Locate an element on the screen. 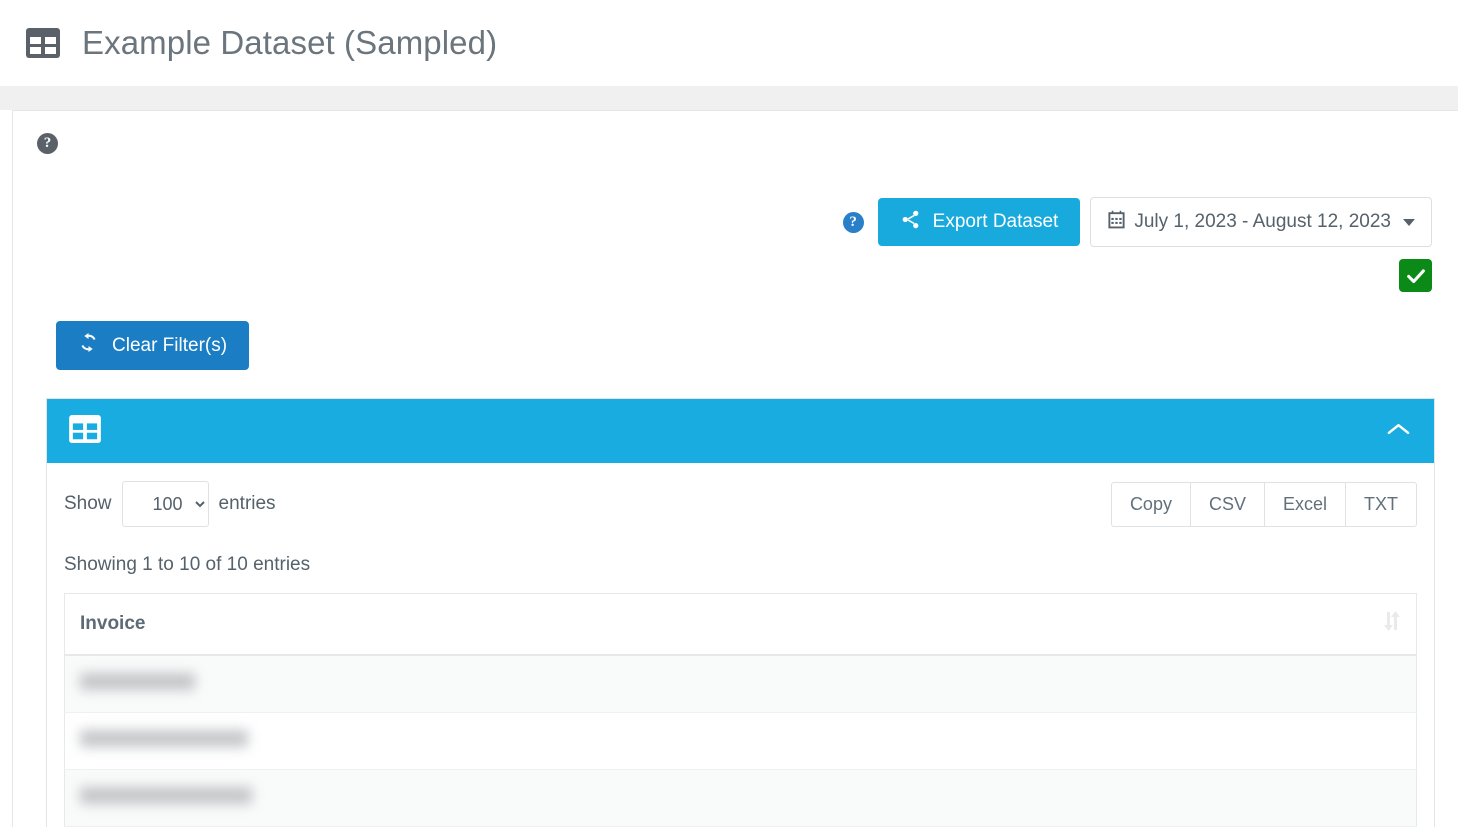  card-help-row: ? is located at coordinates (735, 132).